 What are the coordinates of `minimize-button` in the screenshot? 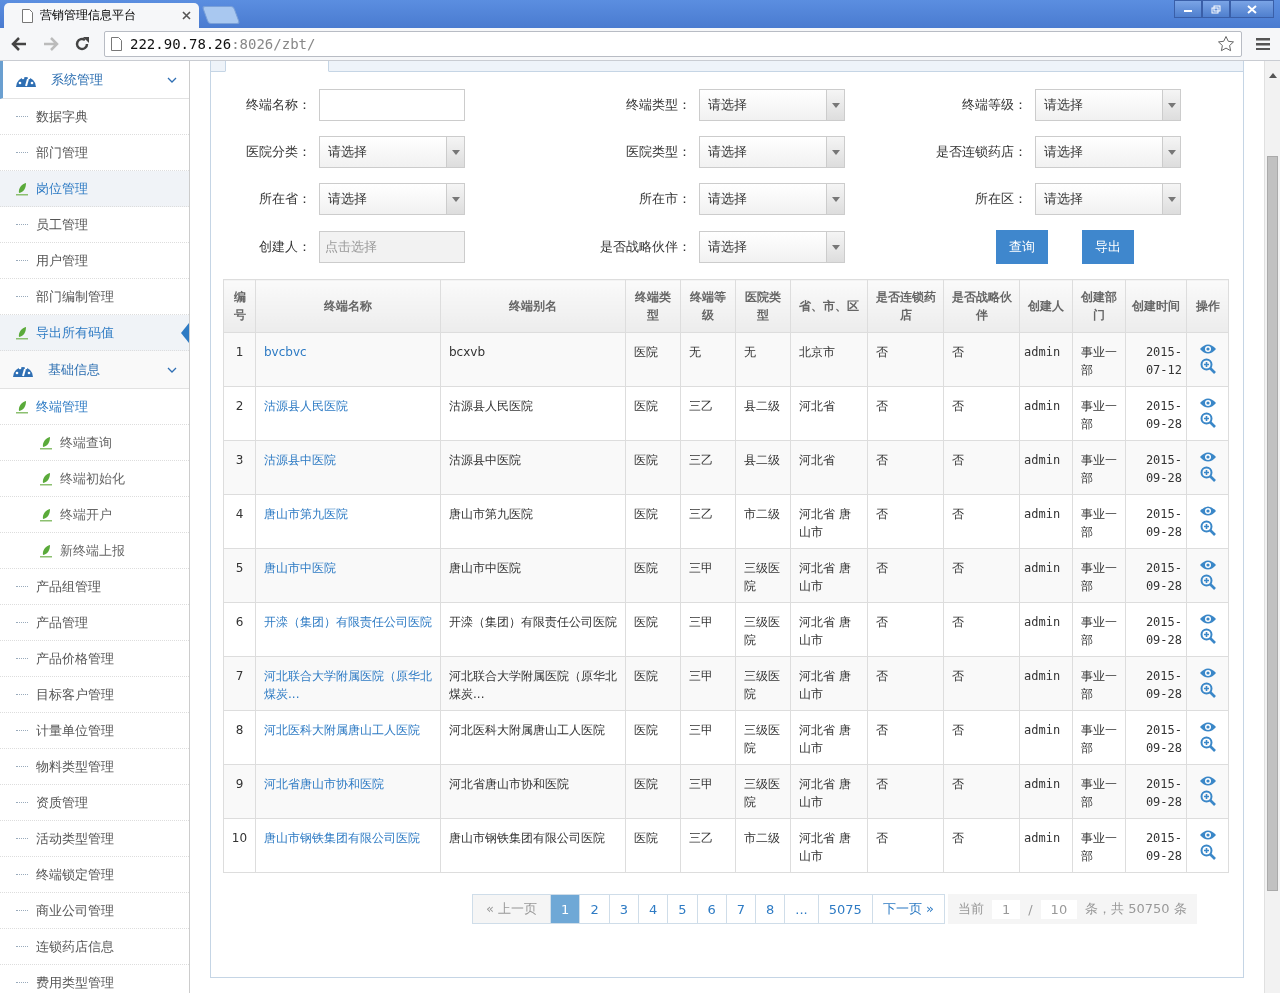 It's located at (1188, 9).